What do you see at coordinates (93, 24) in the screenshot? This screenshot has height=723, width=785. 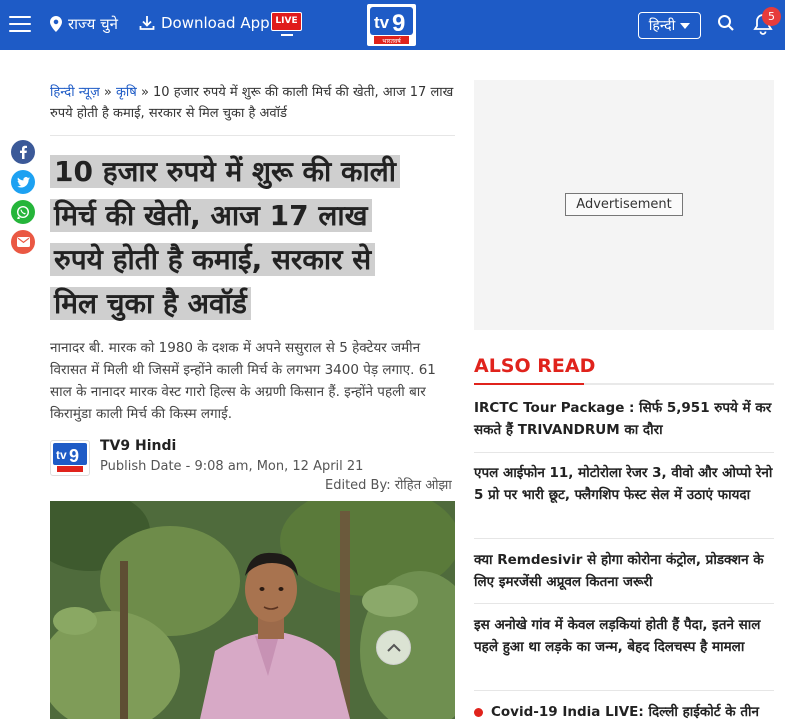 I see `state-select-label: राज्य चुने` at bounding box center [93, 24].